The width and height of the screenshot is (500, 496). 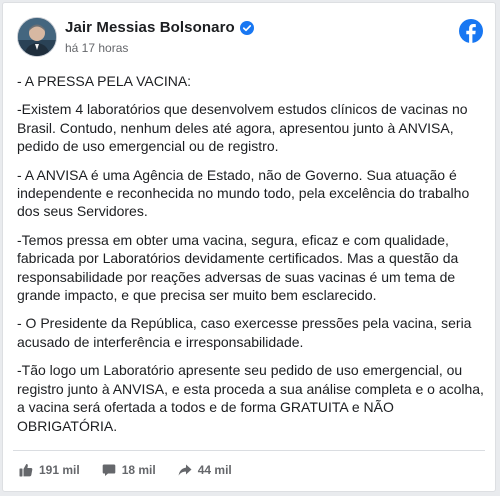 I want to click on shares-stat: 44 mil, so click(x=205, y=470).